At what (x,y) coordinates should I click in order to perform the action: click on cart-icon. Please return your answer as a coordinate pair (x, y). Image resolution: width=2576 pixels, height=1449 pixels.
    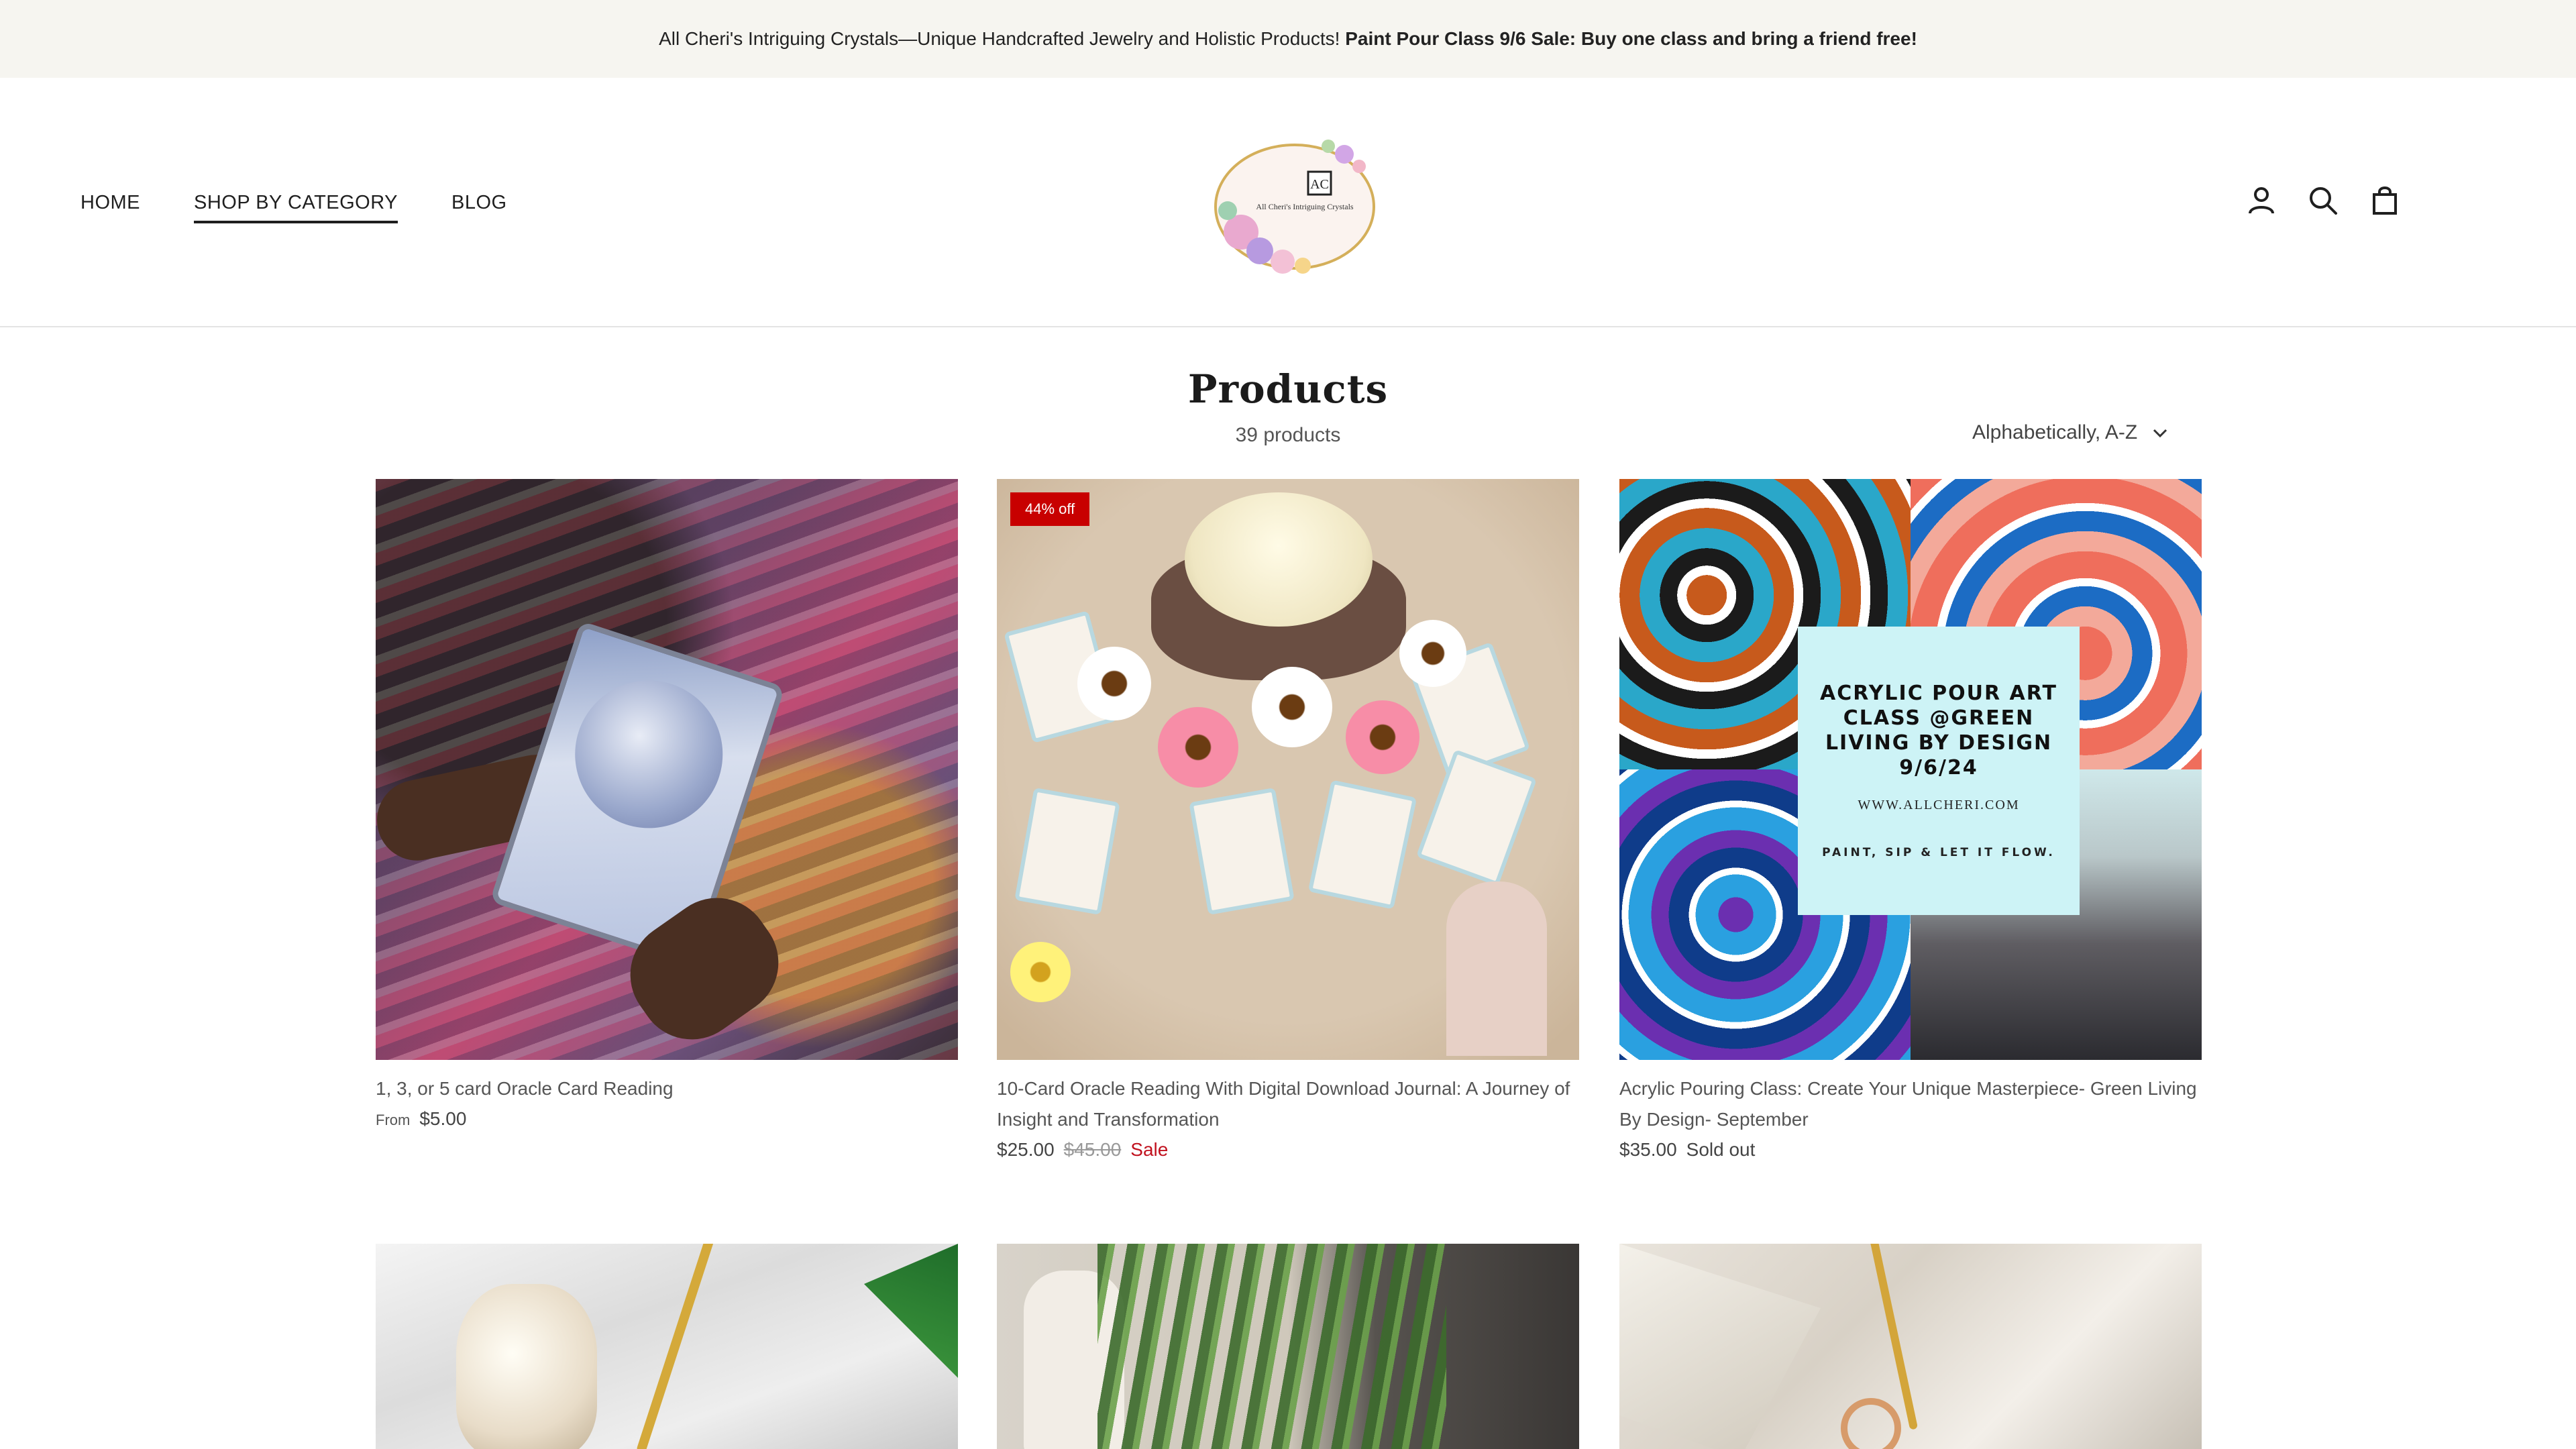
    Looking at the image, I should click on (2385, 200).